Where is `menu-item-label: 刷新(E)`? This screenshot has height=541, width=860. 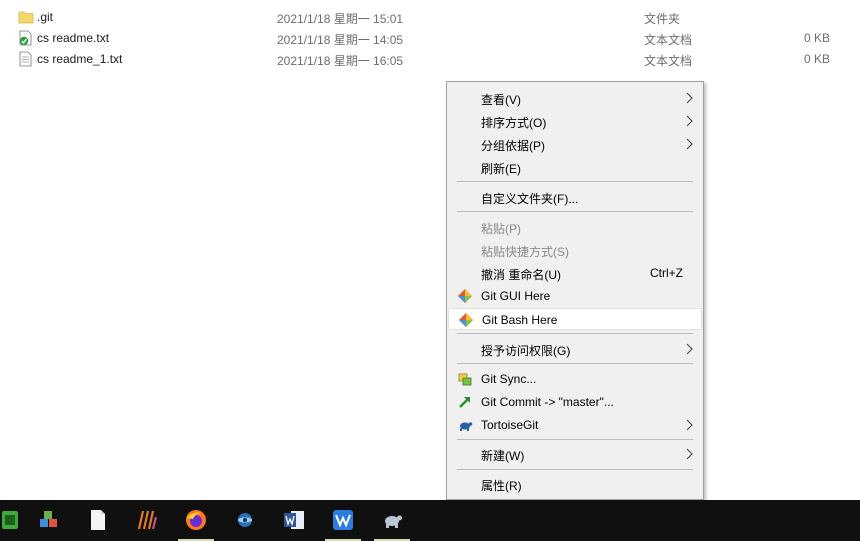
menu-item-label: 刷新(E) is located at coordinates (501, 169).